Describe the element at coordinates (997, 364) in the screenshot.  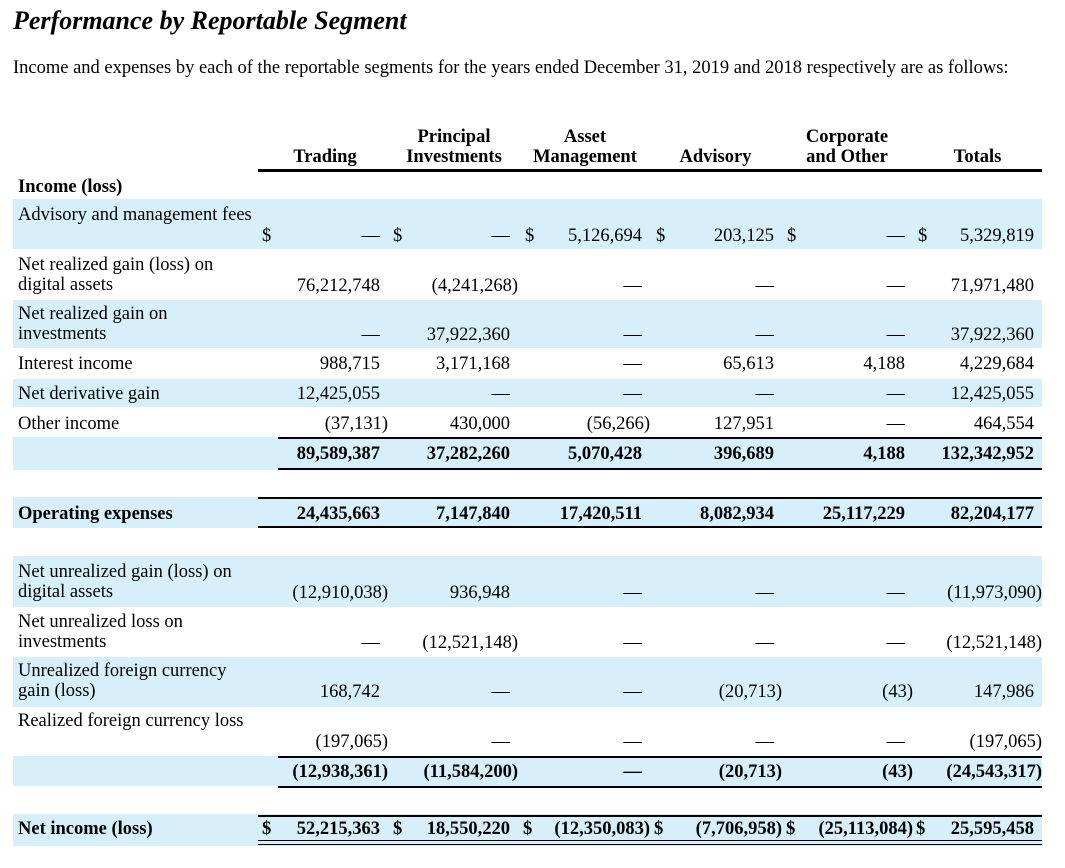
I see `value-totals: 4,229,684` at that location.